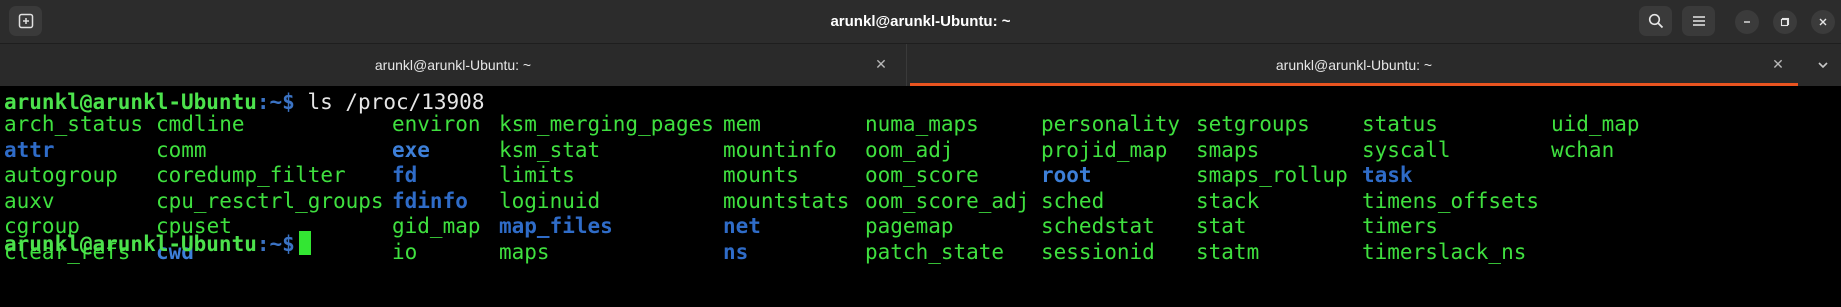 The height and width of the screenshot is (307, 1841). I want to click on listing-entry: sched, so click(1073, 200).